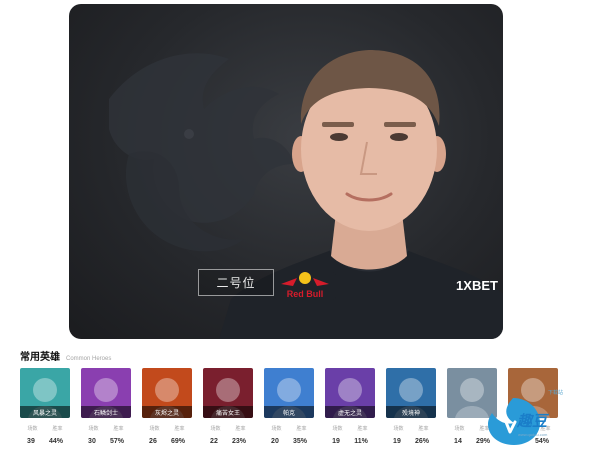 This screenshot has height=451, width=601. What do you see at coordinates (361, 441) in the screenshot?
I see `winrate-value: 11%` at bounding box center [361, 441].